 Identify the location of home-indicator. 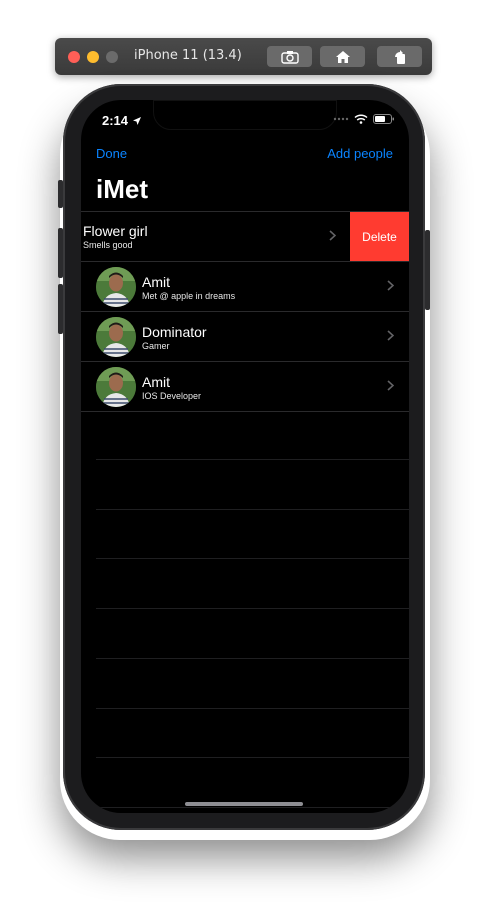
(244, 804).